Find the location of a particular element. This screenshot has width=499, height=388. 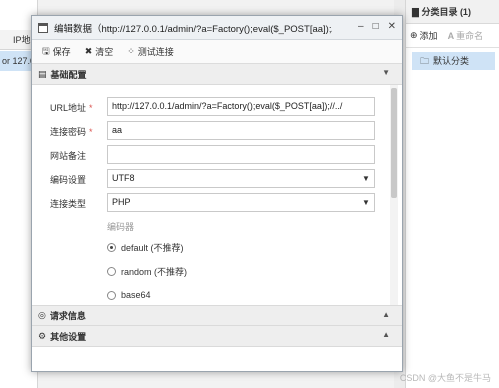

test-connection-button: ⁘ 测试连接 is located at coordinates (150, 51).